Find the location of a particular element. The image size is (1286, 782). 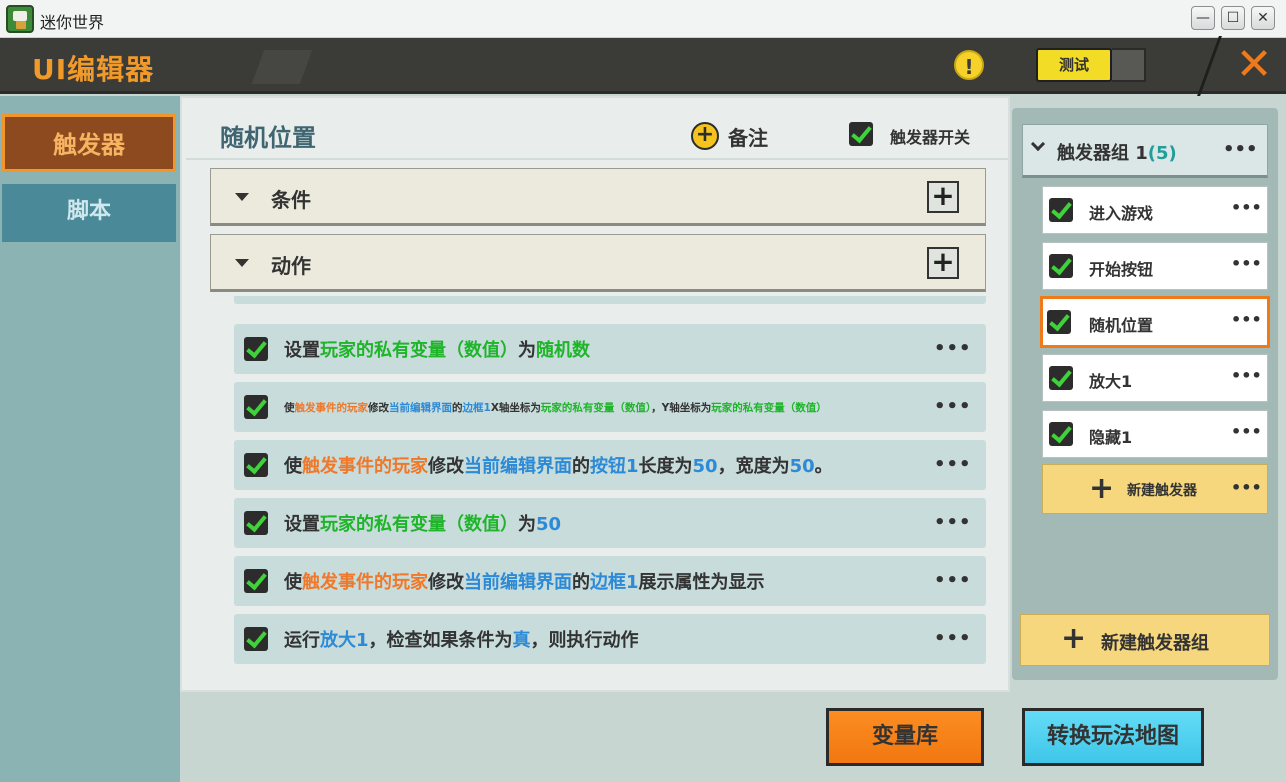

trigger-group-count: (5) is located at coordinates (1162, 153).